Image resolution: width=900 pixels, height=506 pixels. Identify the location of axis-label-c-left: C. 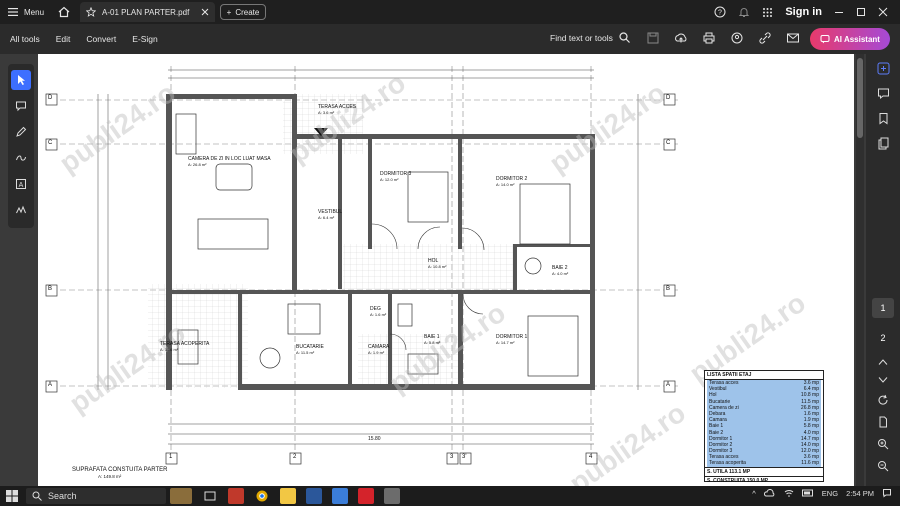
(50, 143).